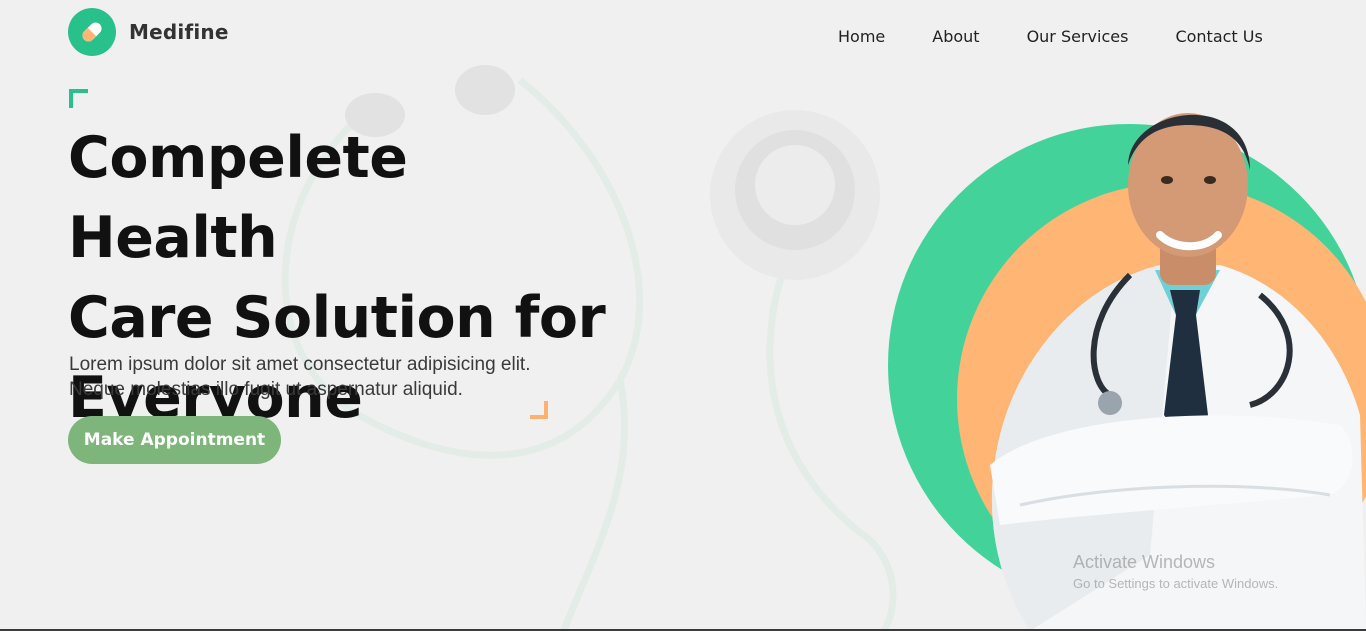 The height and width of the screenshot is (631, 1366). I want to click on hero-title-line: Compelete Health, so click(238, 198).